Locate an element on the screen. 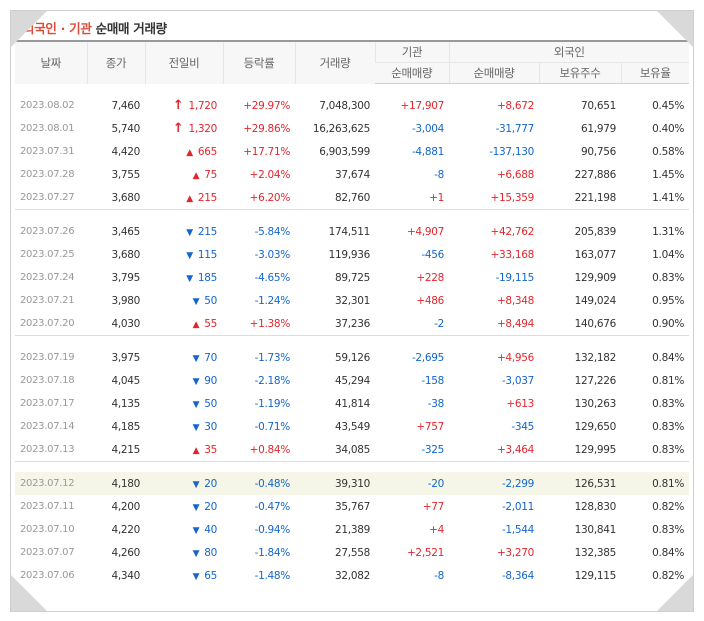 The width and height of the screenshot is (704, 621). cell-inst-net: +1 is located at coordinates (436, 197).